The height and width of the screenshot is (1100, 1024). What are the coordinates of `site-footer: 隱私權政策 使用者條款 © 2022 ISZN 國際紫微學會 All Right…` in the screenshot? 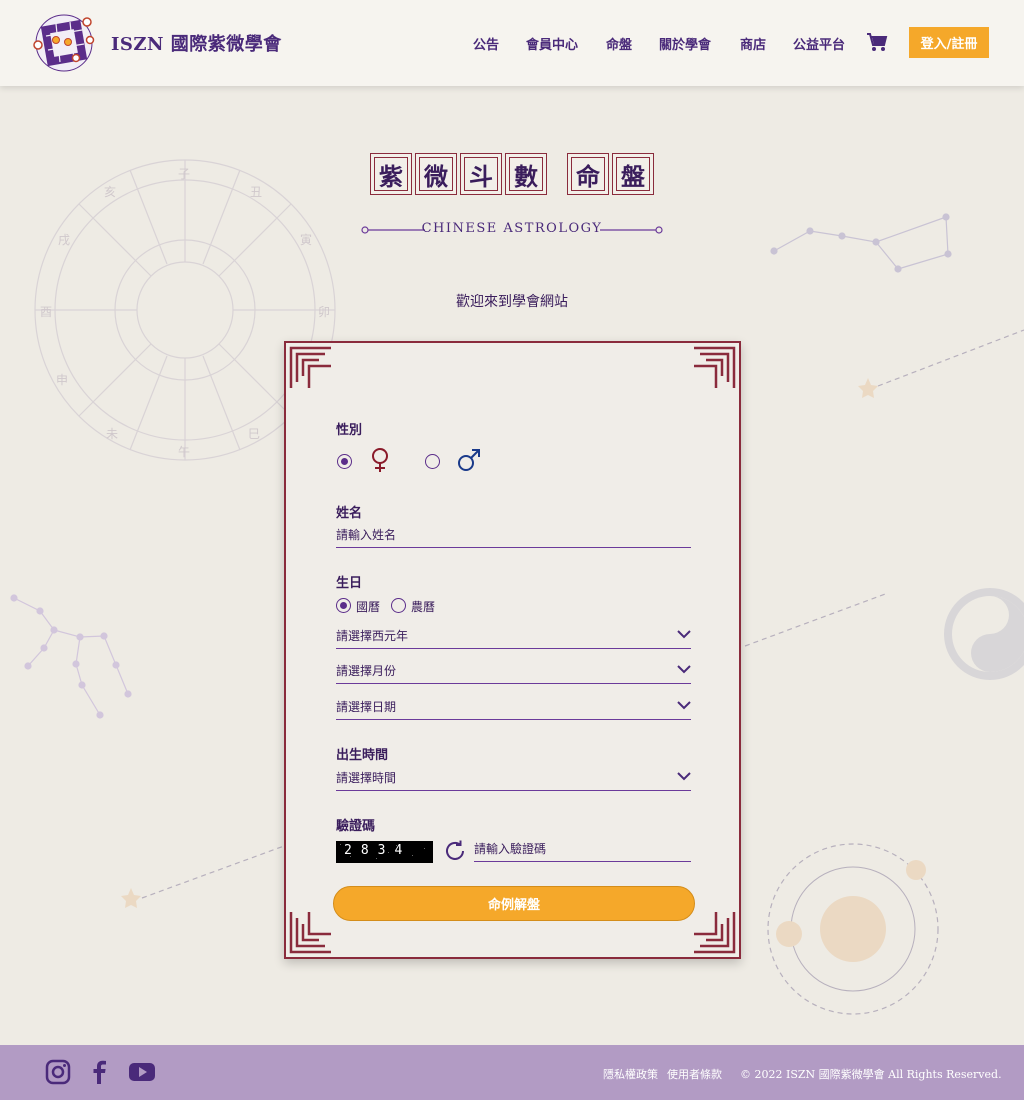 It's located at (512, 1072).